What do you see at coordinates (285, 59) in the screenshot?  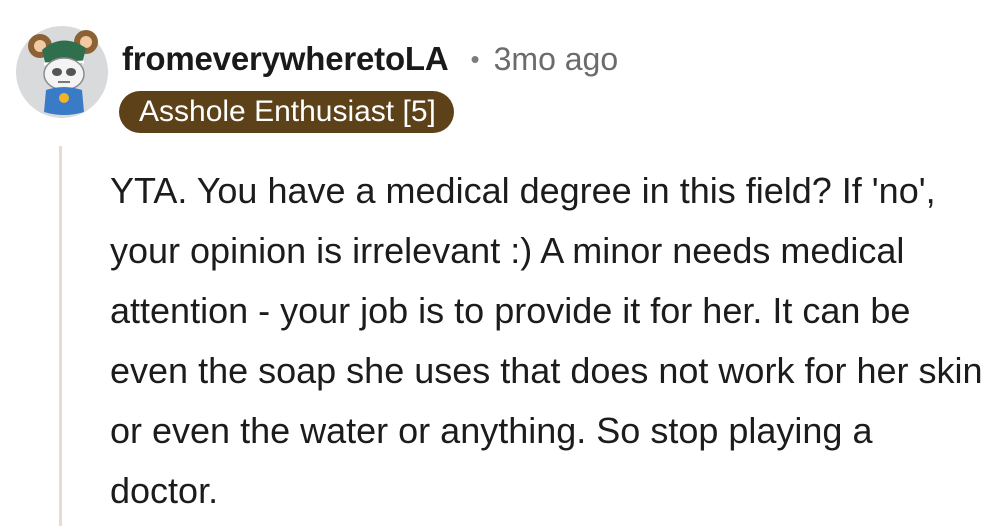 I see `username-link: fromeverywheretoLA` at bounding box center [285, 59].